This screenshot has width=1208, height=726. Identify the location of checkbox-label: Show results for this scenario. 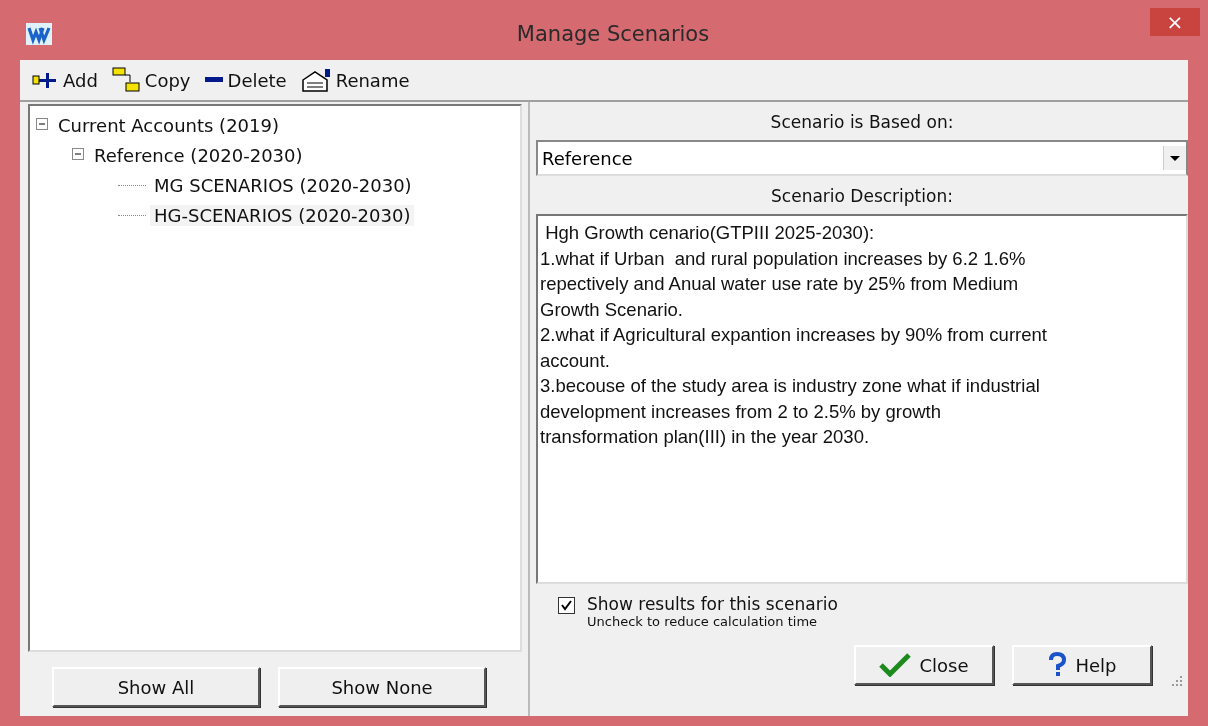
(712, 604).